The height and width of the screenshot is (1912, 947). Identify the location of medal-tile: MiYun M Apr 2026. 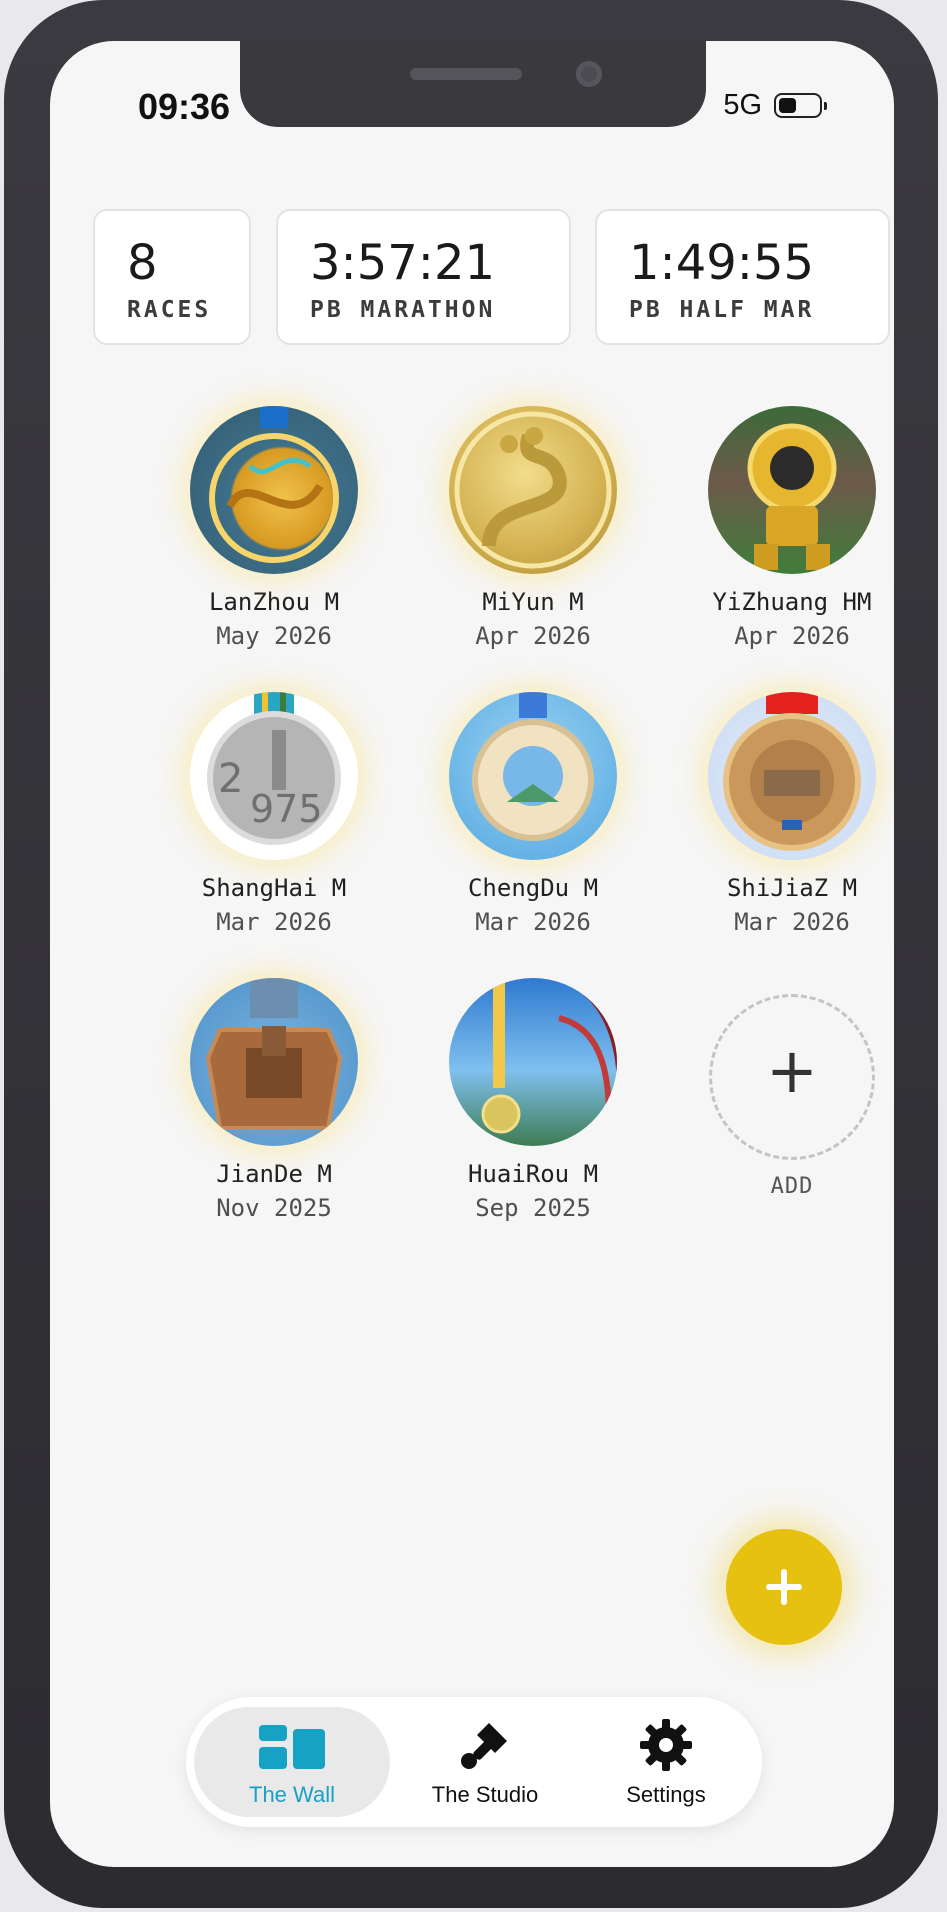
(533, 528).